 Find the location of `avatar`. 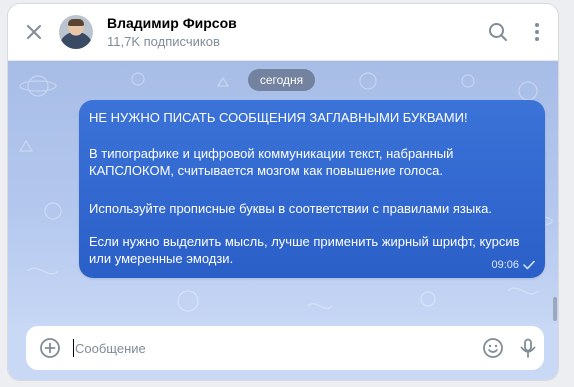

avatar is located at coordinates (76, 32).